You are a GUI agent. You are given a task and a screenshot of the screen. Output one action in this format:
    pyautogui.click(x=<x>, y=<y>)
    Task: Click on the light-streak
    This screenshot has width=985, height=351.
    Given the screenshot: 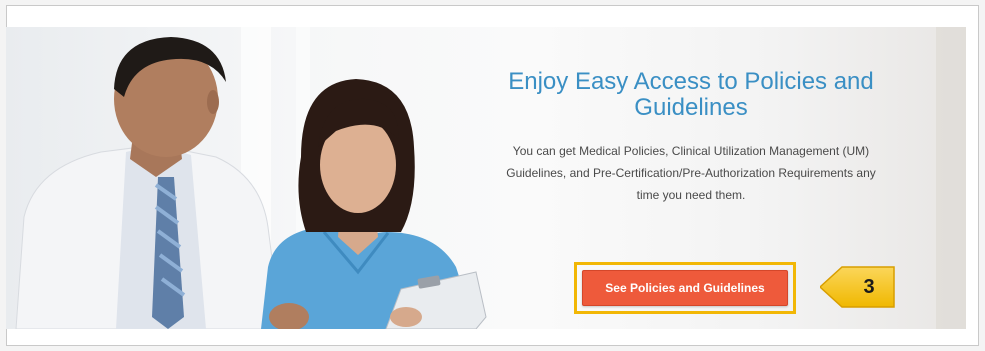 What is the action you would take?
    pyautogui.click(x=951, y=178)
    